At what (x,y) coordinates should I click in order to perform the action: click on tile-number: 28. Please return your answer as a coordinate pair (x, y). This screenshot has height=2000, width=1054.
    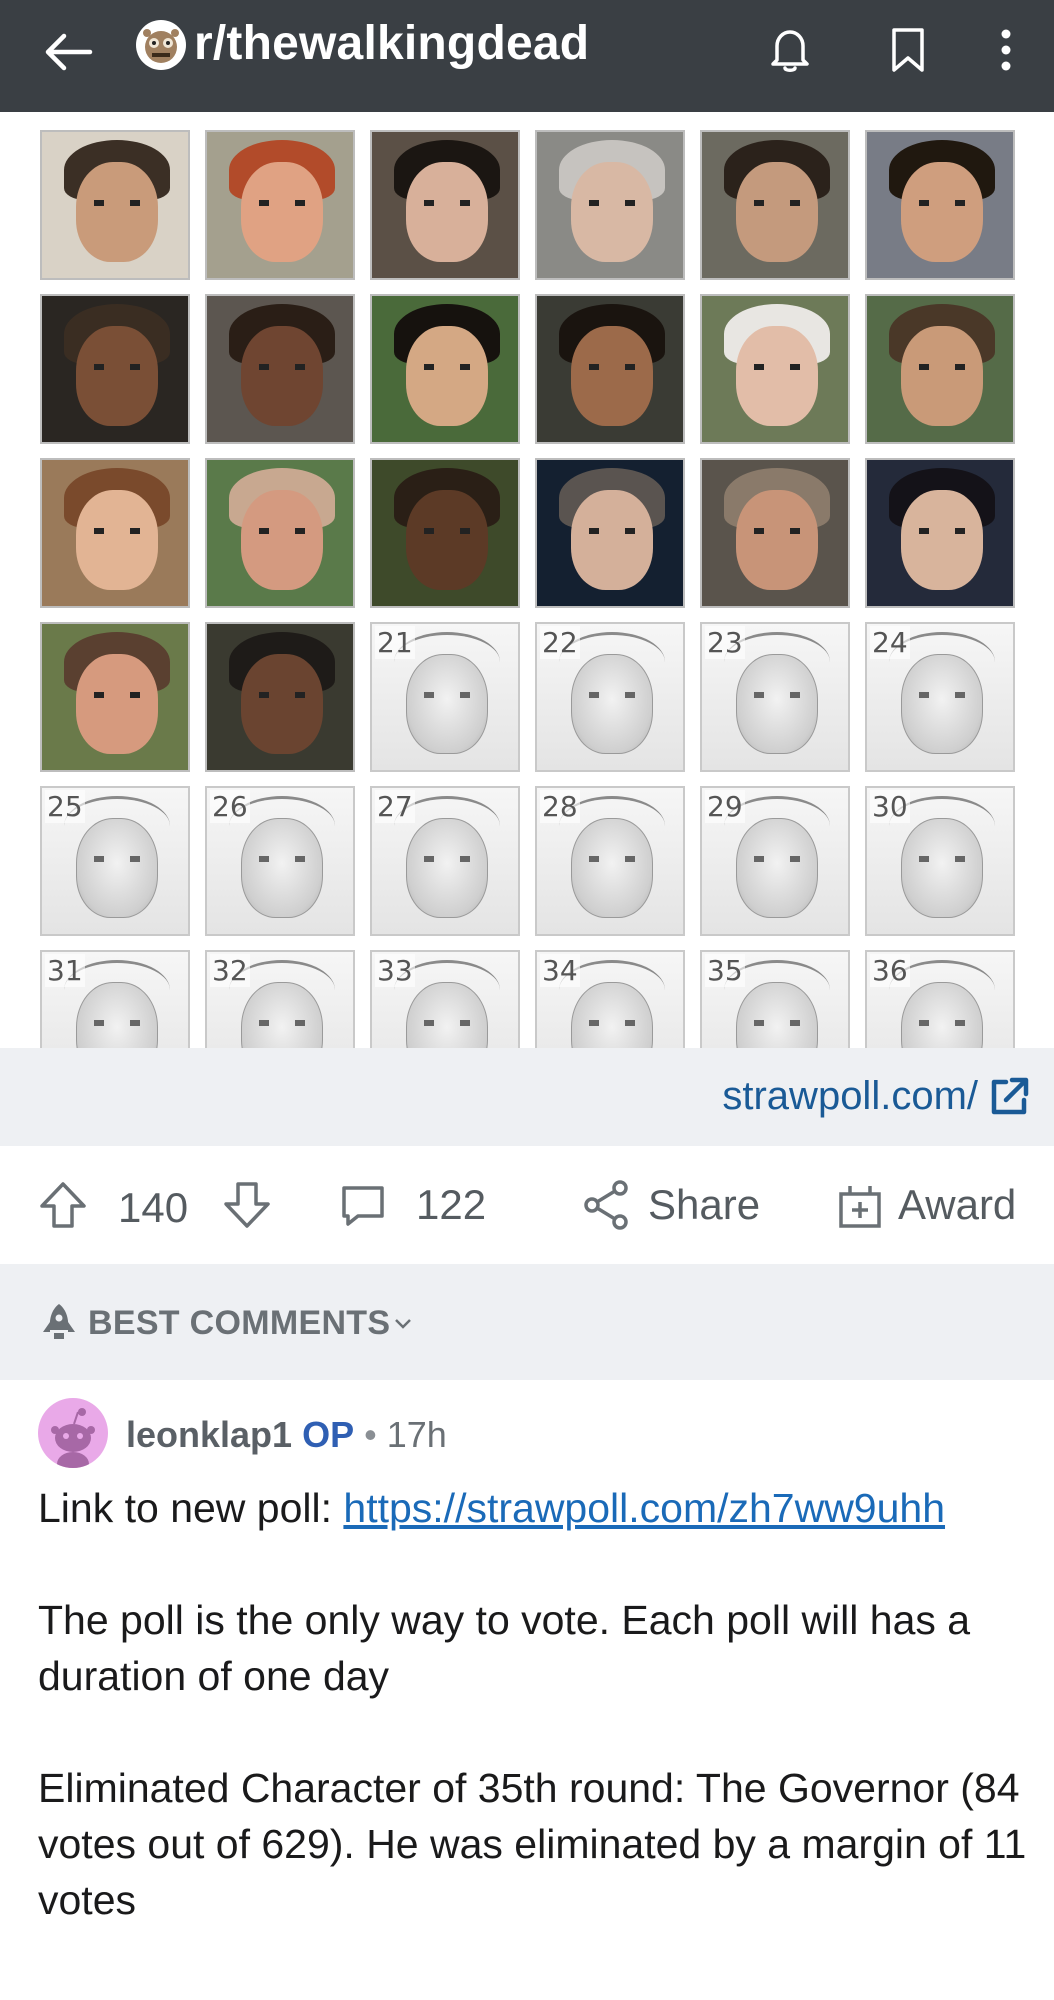
    Looking at the image, I should click on (560, 806).